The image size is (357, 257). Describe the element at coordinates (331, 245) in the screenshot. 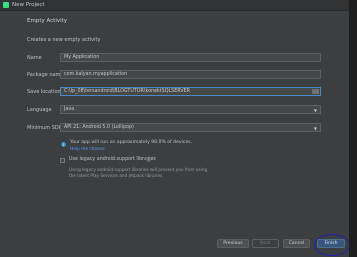

I see `annotation-circle` at that location.